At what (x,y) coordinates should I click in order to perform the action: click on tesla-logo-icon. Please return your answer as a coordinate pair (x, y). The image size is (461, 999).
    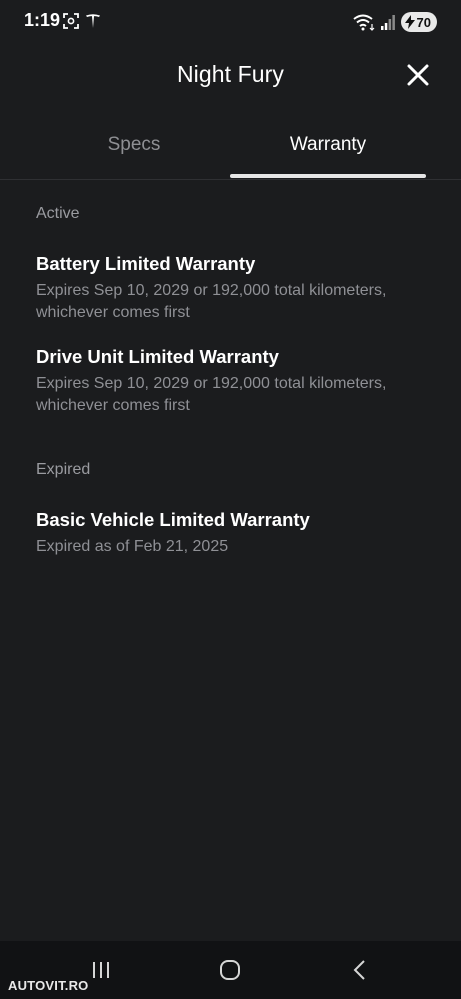
    Looking at the image, I should click on (93, 21).